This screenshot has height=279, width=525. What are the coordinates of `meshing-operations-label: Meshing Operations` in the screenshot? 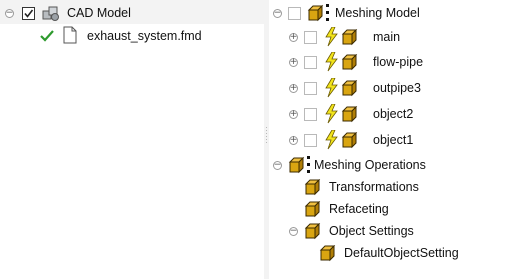 It's located at (370, 165).